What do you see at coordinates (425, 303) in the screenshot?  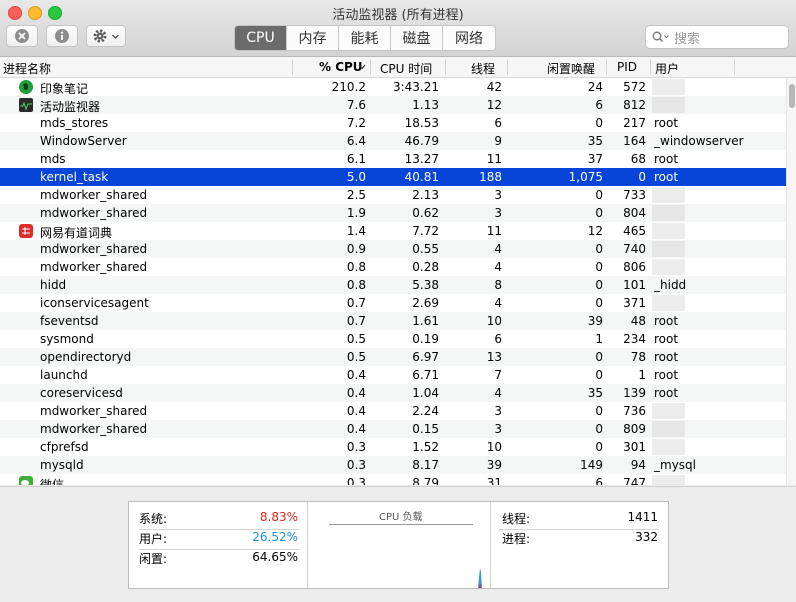 I see `process-cpu-time: 2.69` at bounding box center [425, 303].